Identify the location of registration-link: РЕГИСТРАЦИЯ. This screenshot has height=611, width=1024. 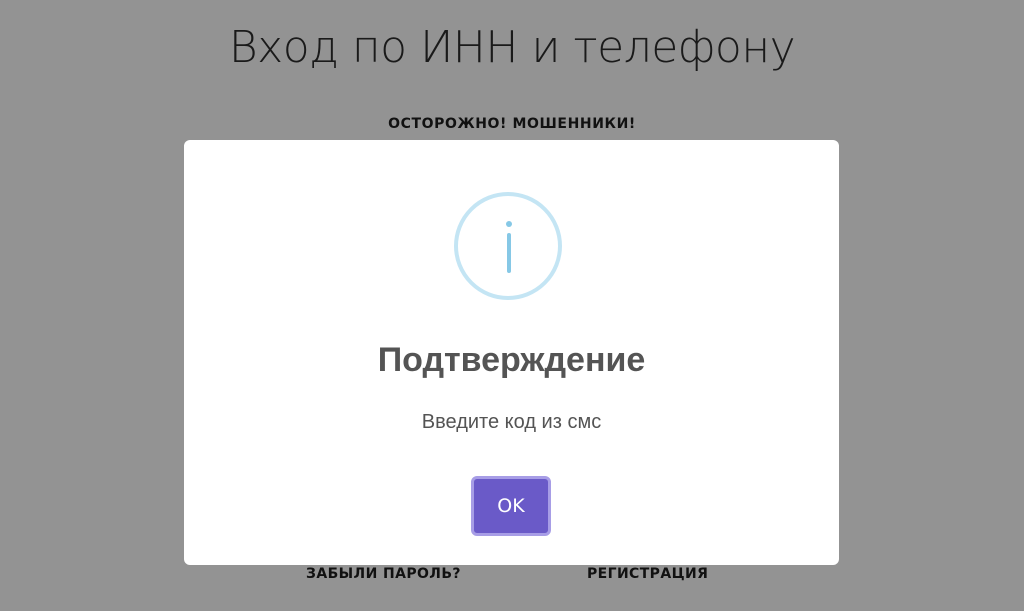
(647, 574).